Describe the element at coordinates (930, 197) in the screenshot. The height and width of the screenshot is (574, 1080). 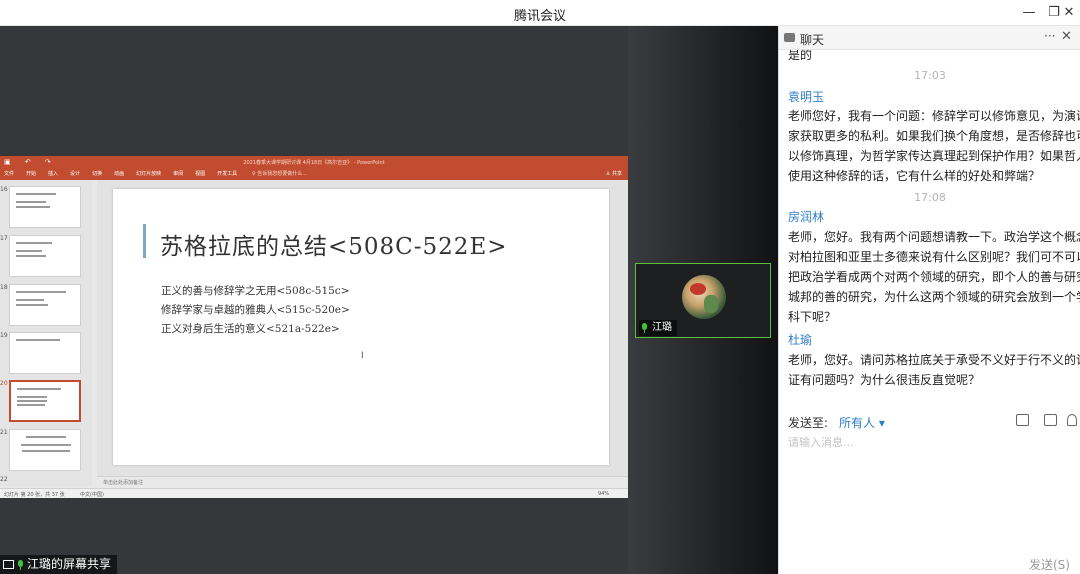
I see `chat-timestamp: 17:08` at that location.